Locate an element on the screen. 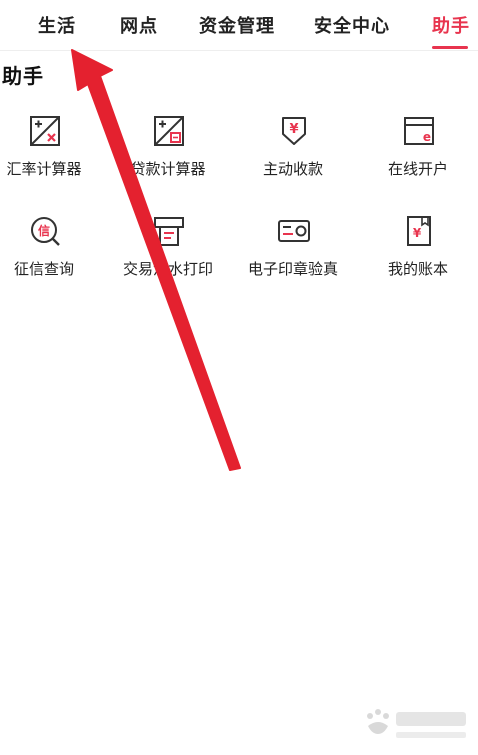 This screenshot has height=755, width=478. tab-fund-management: 资金管理 is located at coordinates (237, 26).